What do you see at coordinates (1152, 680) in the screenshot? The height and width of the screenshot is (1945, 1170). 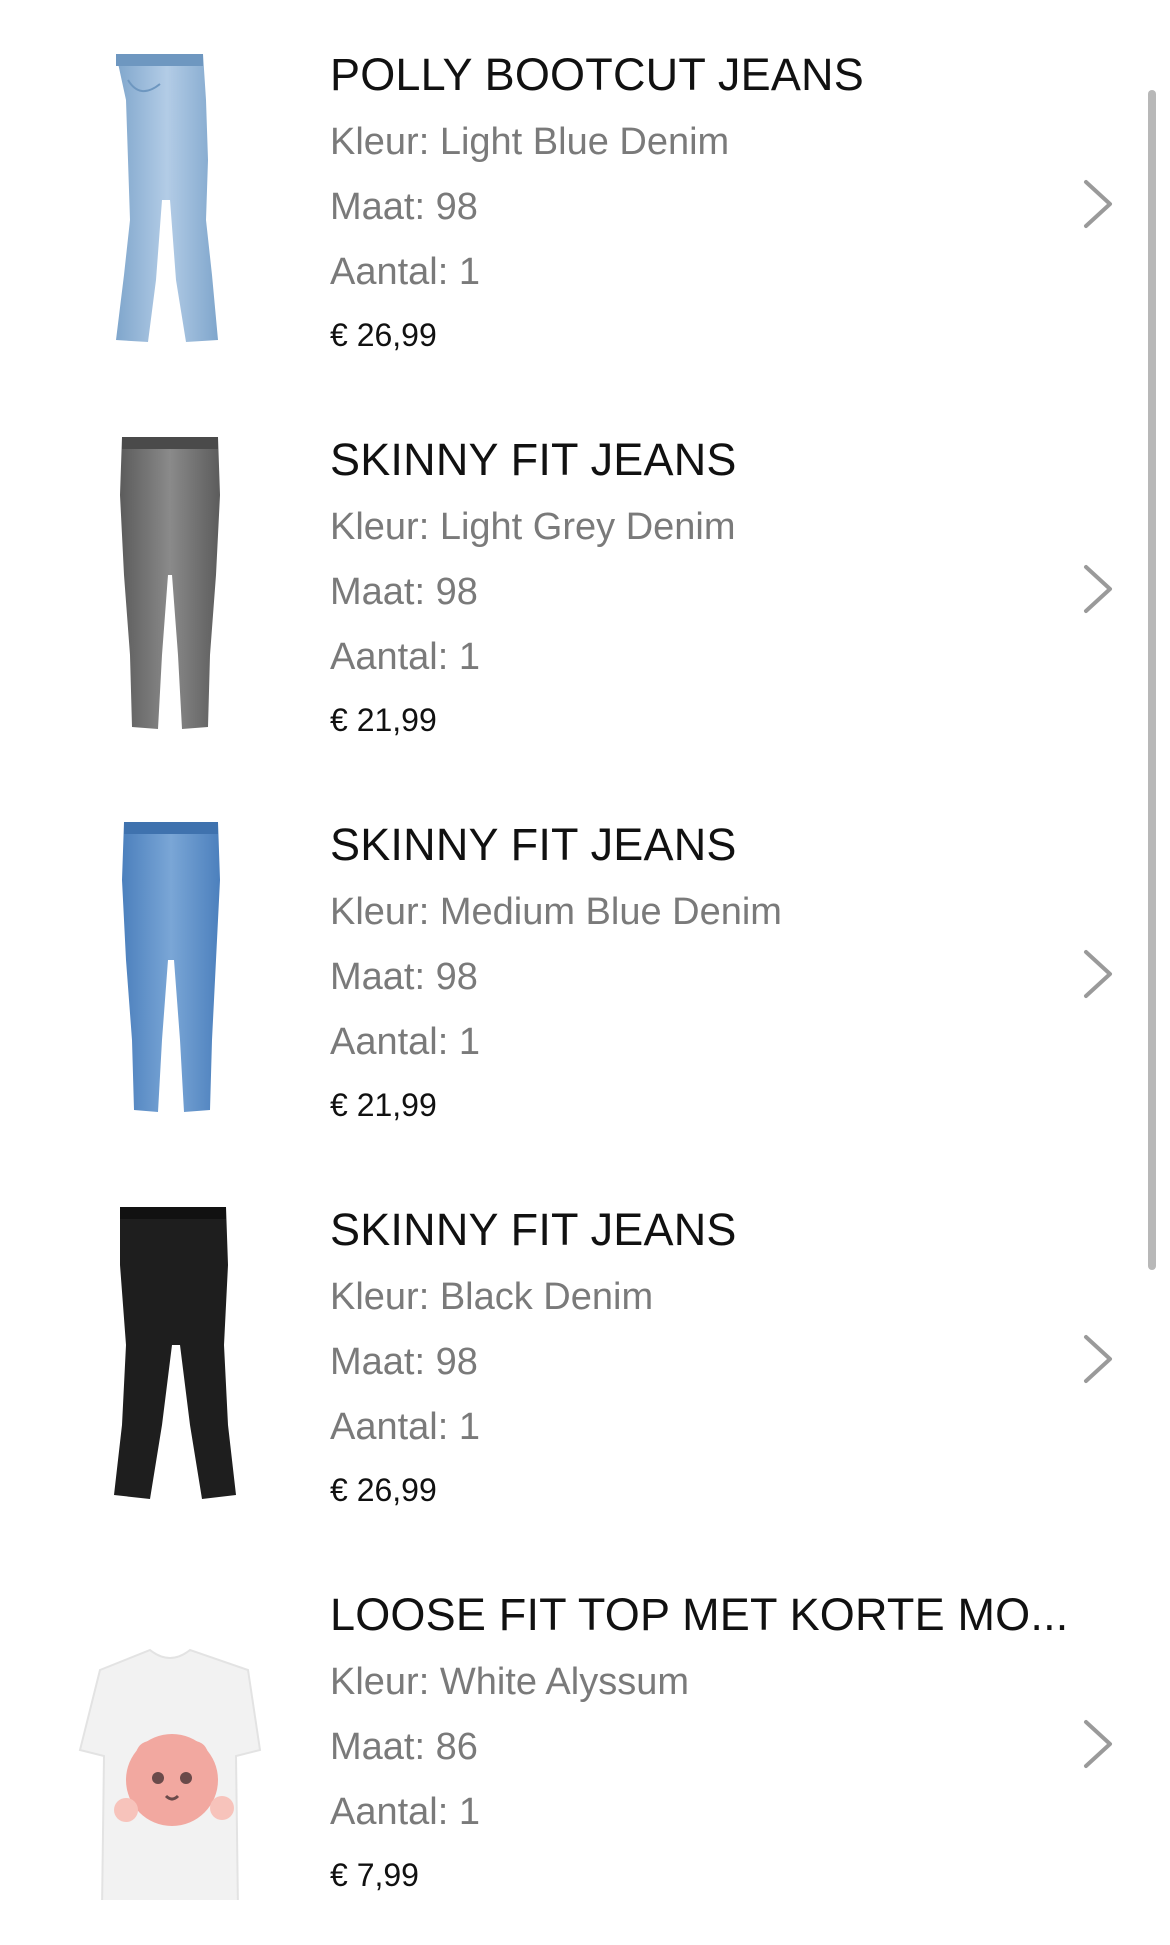 I see `vertical-scrollbar` at bounding box center [1152, 680].